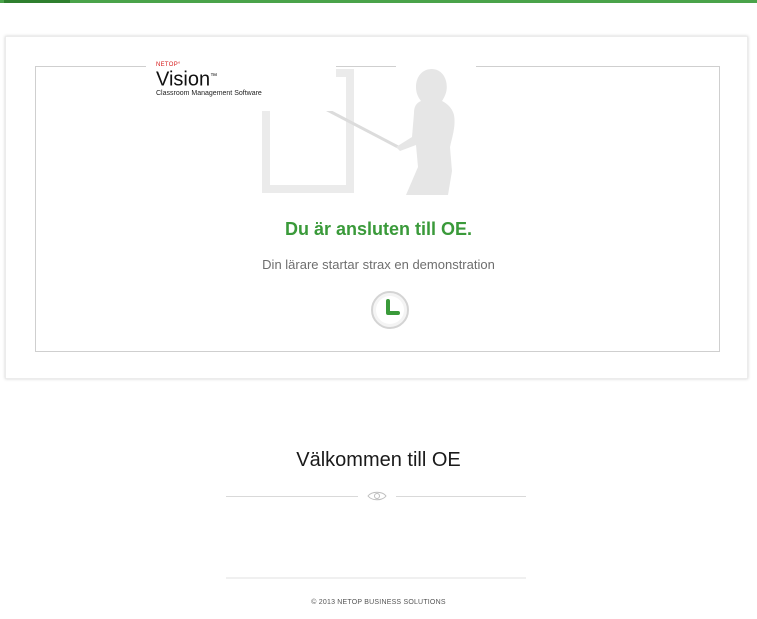  What do you see at coordinates (377, 496) in the screenshot?
I see `eye-icon` at bounding box center [377, 496].